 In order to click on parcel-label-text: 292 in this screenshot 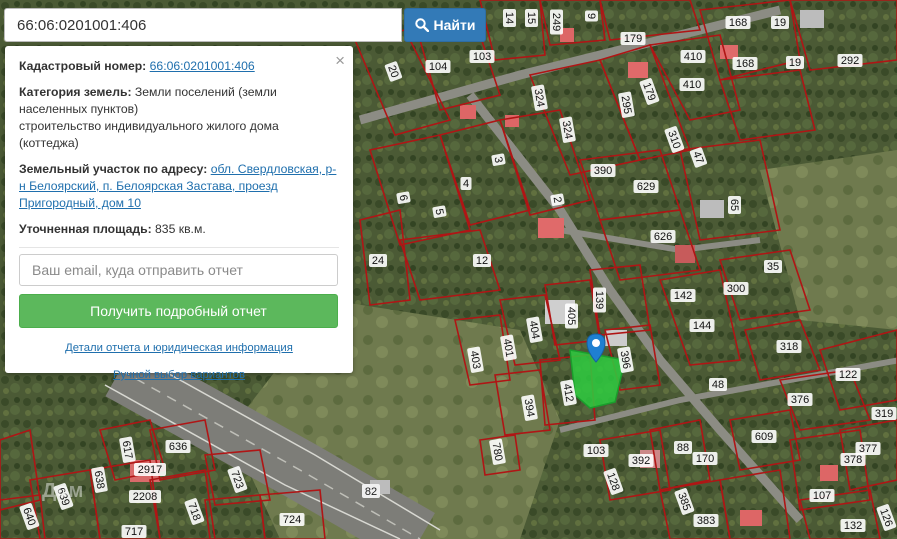, I will do `click(850, 61)`.